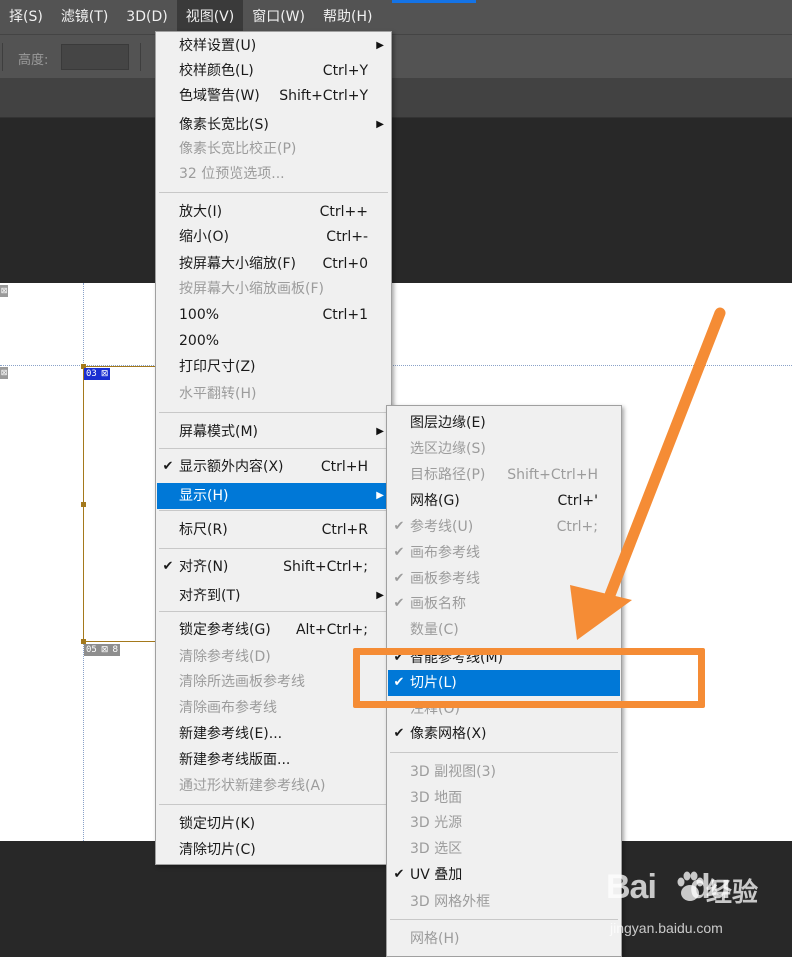  I want to click on menu-window: 窗口(W), so click(278, 17).